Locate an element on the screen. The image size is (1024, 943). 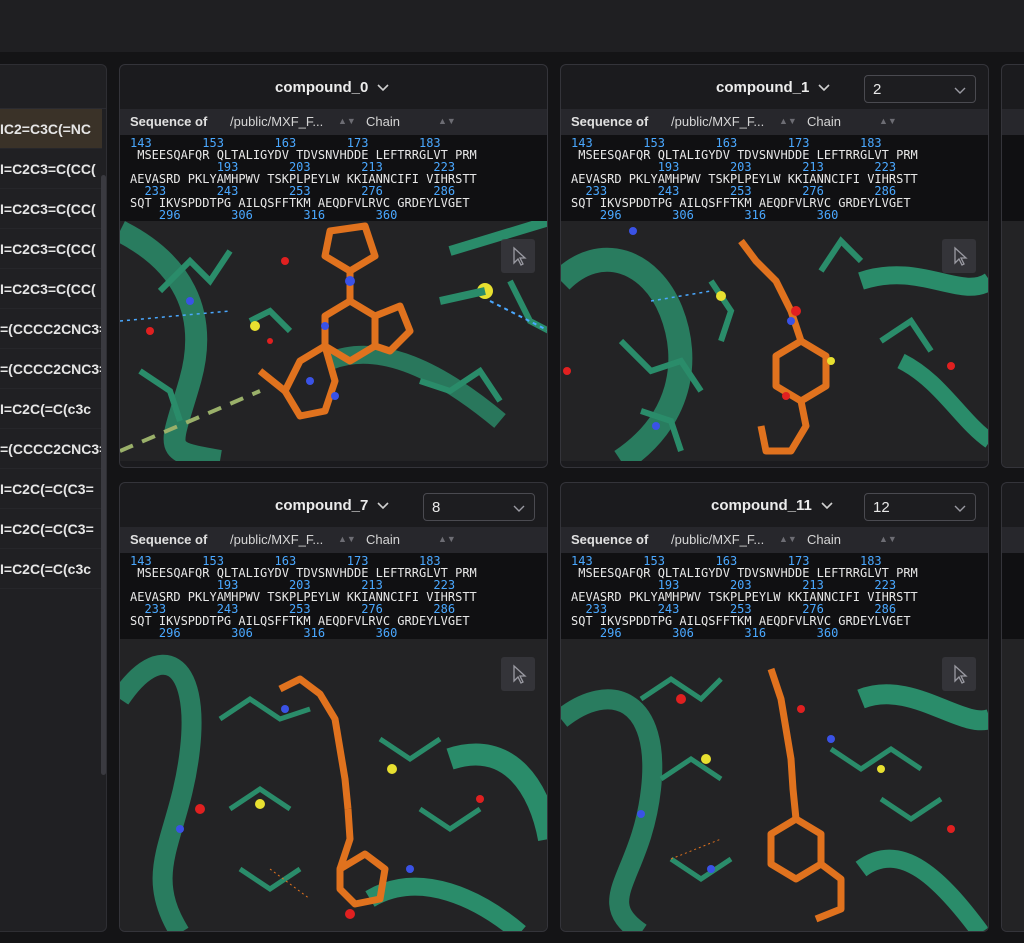
smiles-list-header is located at coordinates (53, 87).